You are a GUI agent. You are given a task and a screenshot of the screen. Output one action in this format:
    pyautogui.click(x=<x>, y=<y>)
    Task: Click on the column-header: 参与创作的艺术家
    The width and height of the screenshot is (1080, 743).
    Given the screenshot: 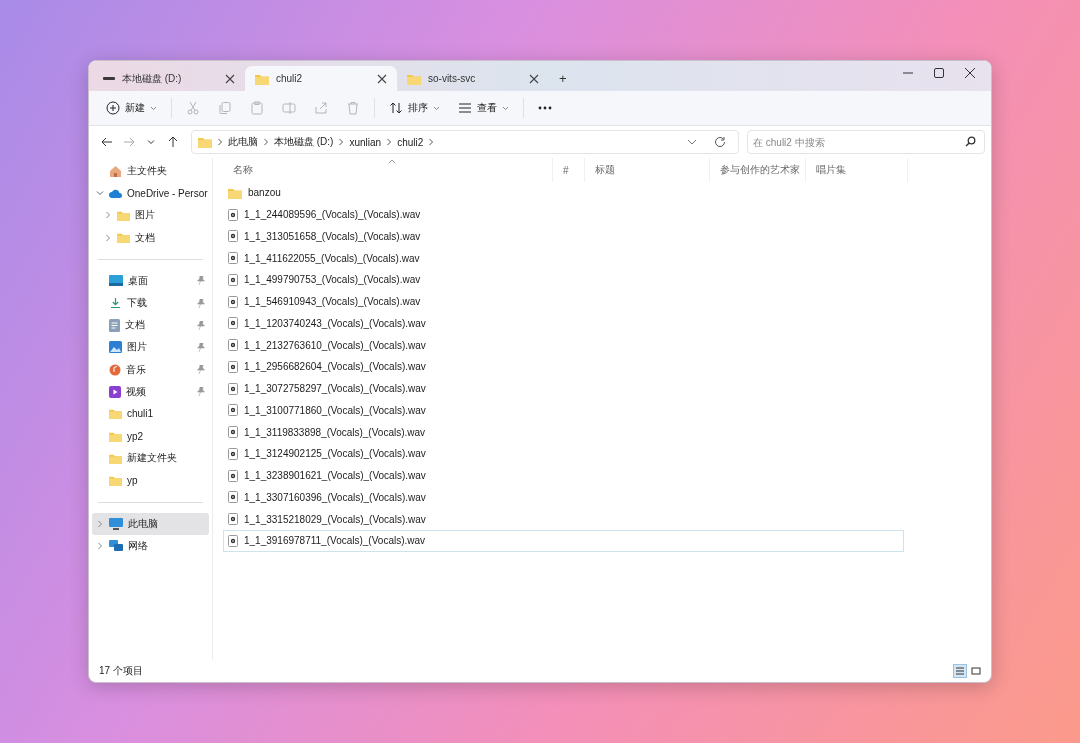 What is the action you would take?
    pyautogui.click(x=758, y=170)
    